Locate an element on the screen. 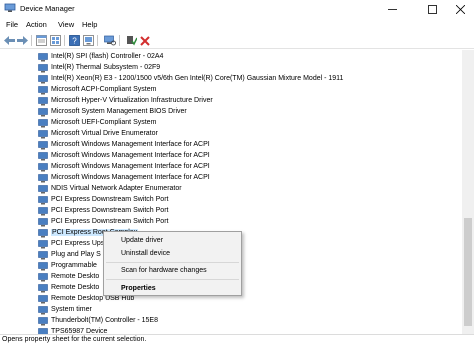 Image resolution: width=474 pixels, height=346 pixels. tree-item: Microsoft System Management BIOS Driver is located at coordinates (231, 112).